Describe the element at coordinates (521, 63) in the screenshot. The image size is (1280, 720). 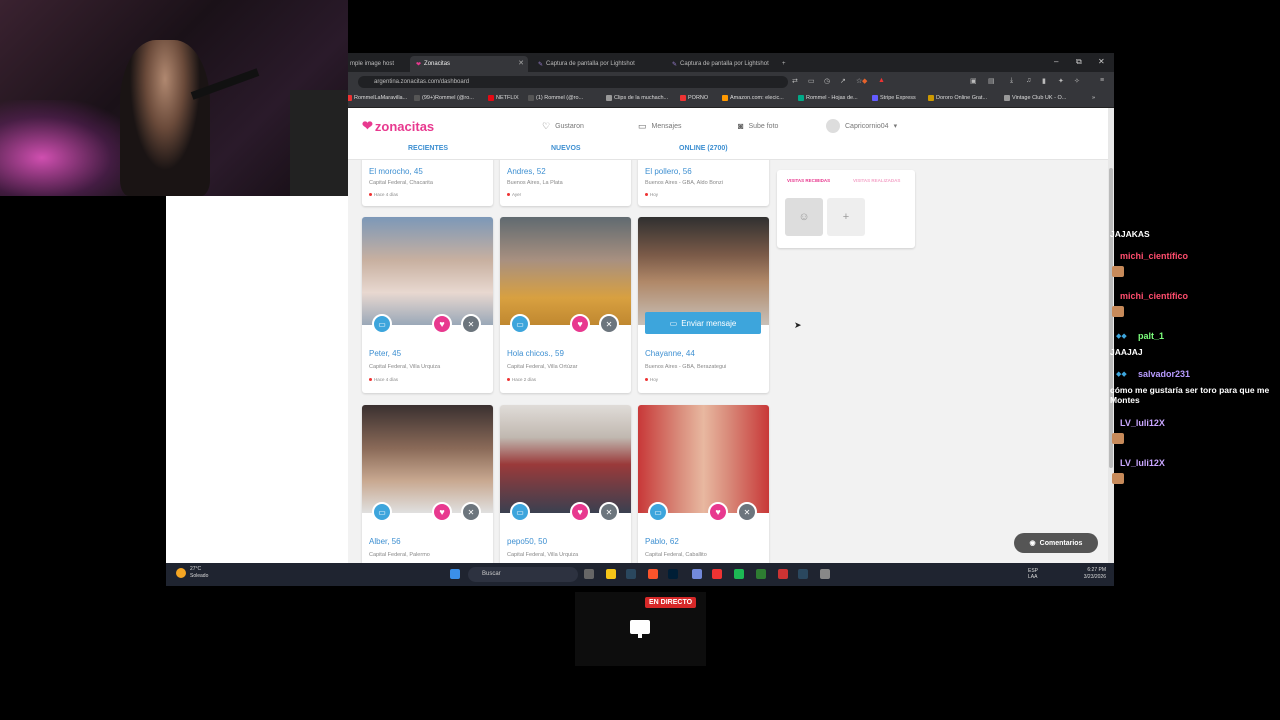
I see `close-tab-icon: ✕` at that location.